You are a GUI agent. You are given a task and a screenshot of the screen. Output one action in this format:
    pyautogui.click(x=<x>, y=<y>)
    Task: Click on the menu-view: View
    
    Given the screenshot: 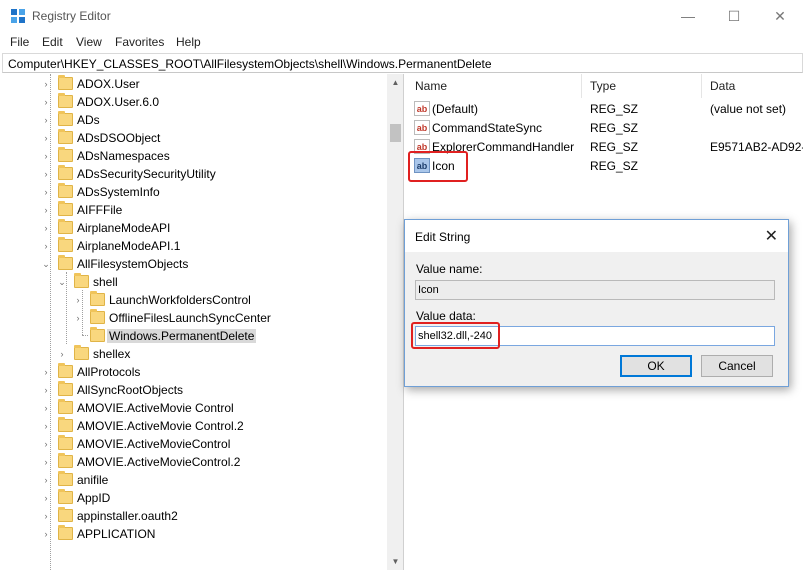 What is the action you would take?
    pyautogui.click(x=89, y=42)
    